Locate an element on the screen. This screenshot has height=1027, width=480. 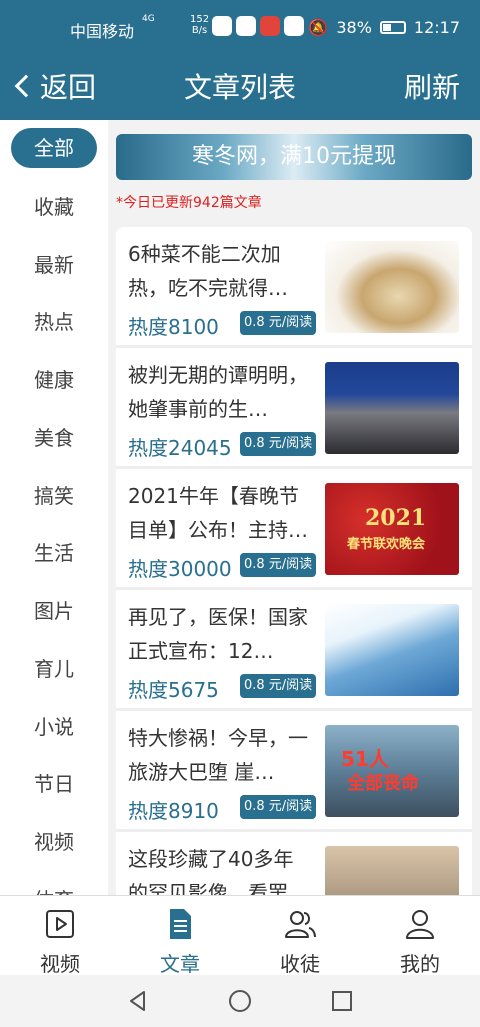
carrier-label: 中国移动 is located at coordinates (102, 31).